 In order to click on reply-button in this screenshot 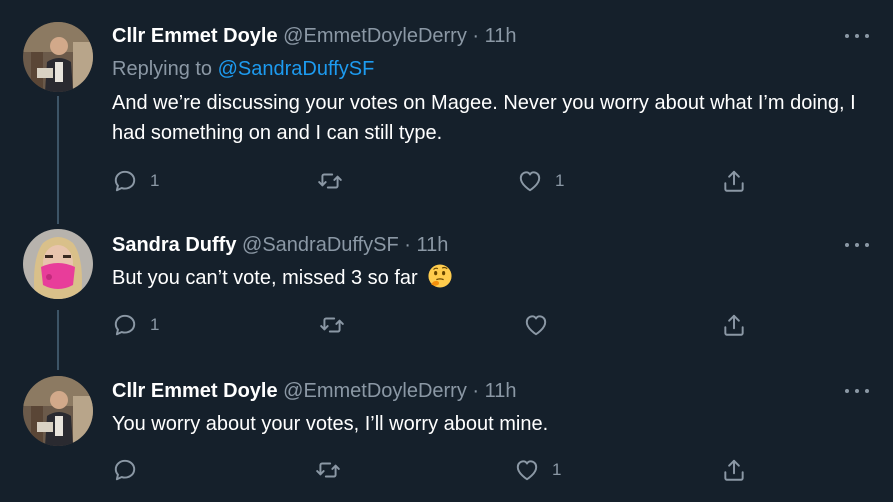, I will do `click(131, 470)`.